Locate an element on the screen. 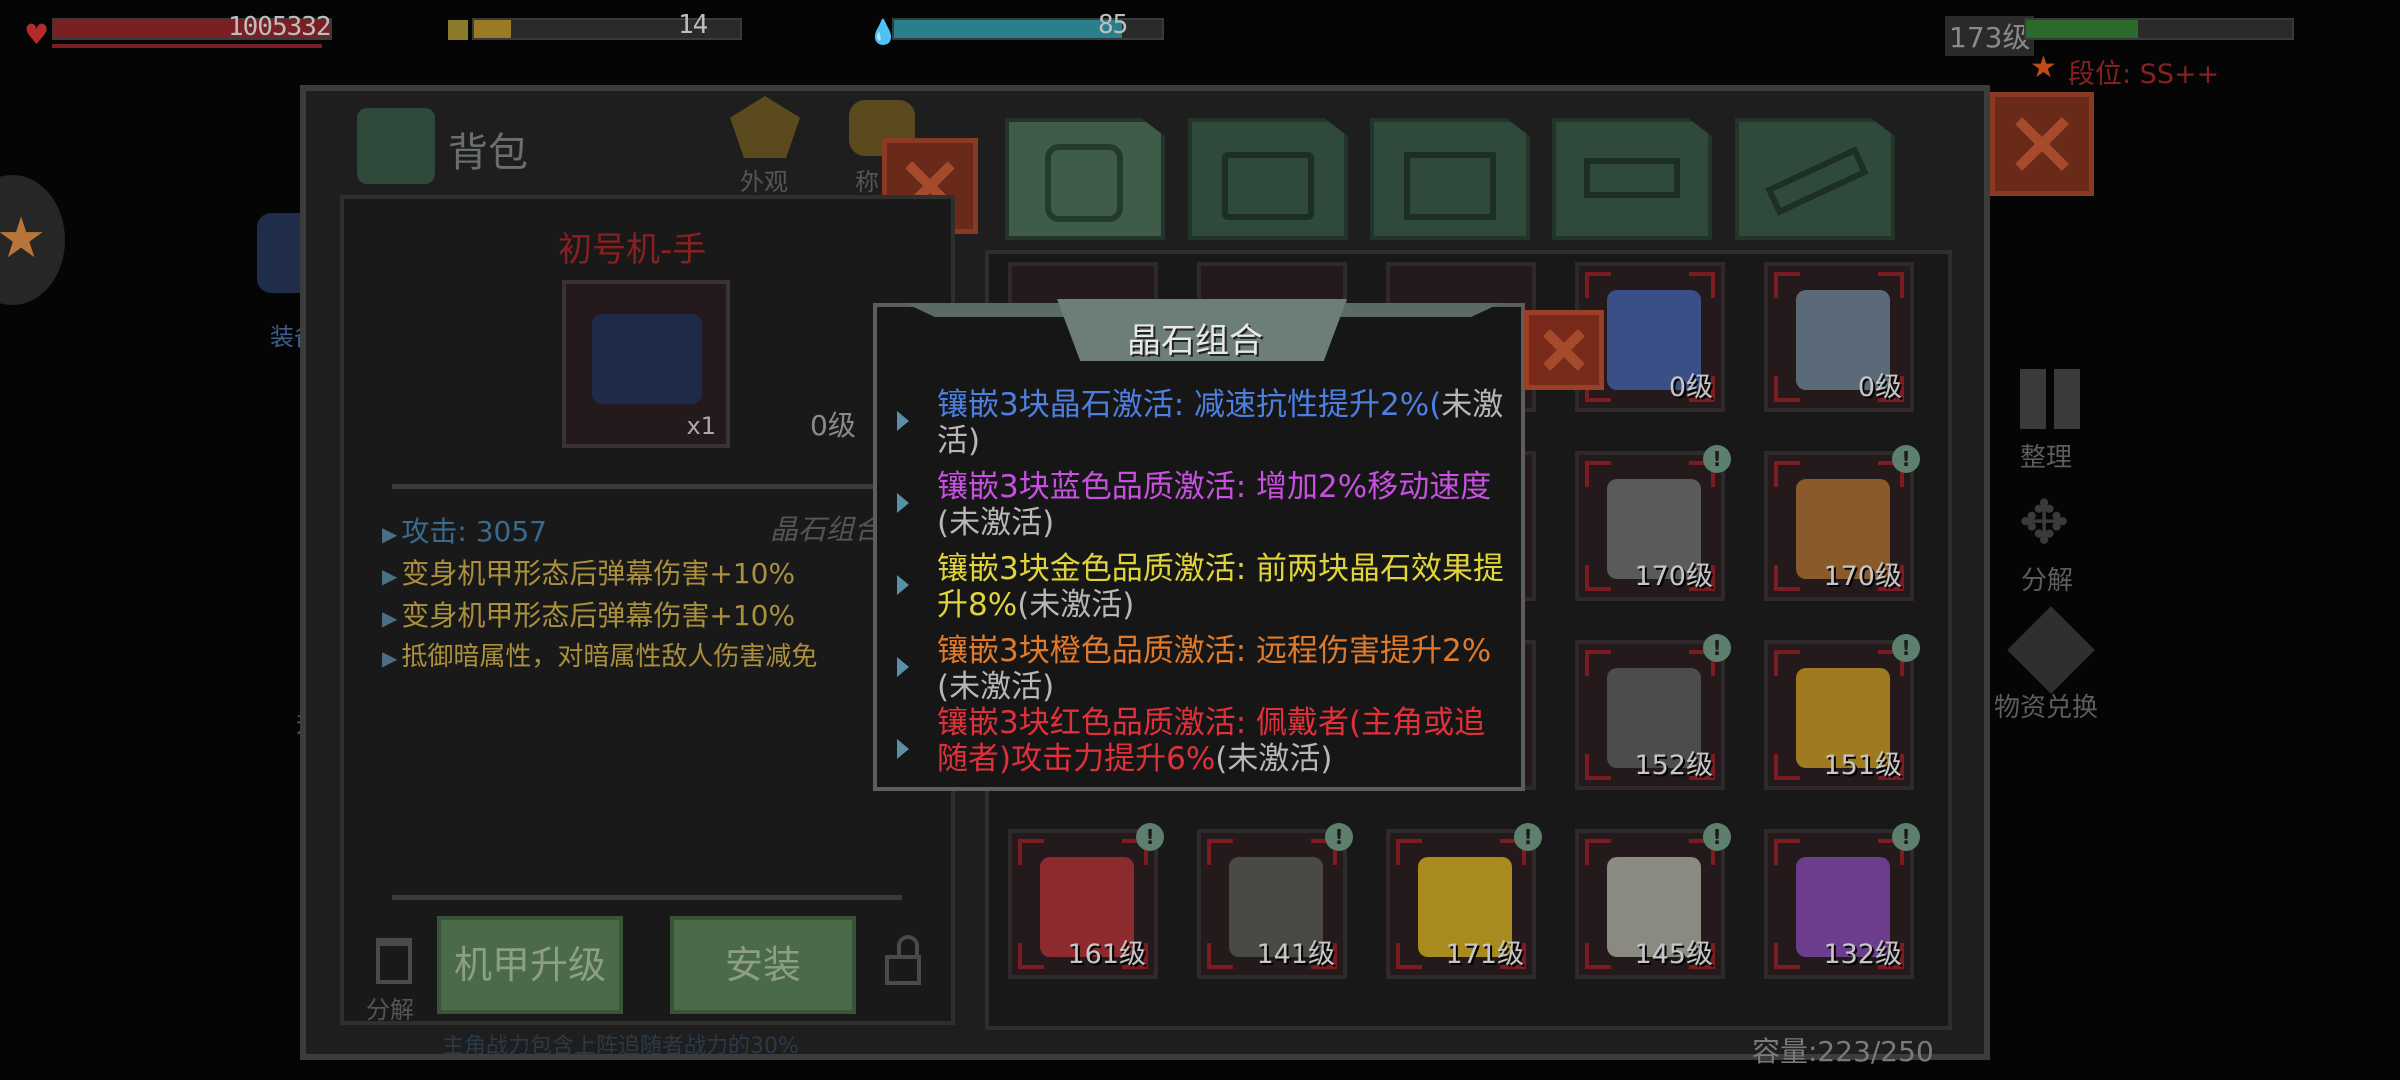  item-level: 152级 is located at coordinates (1673, 765).